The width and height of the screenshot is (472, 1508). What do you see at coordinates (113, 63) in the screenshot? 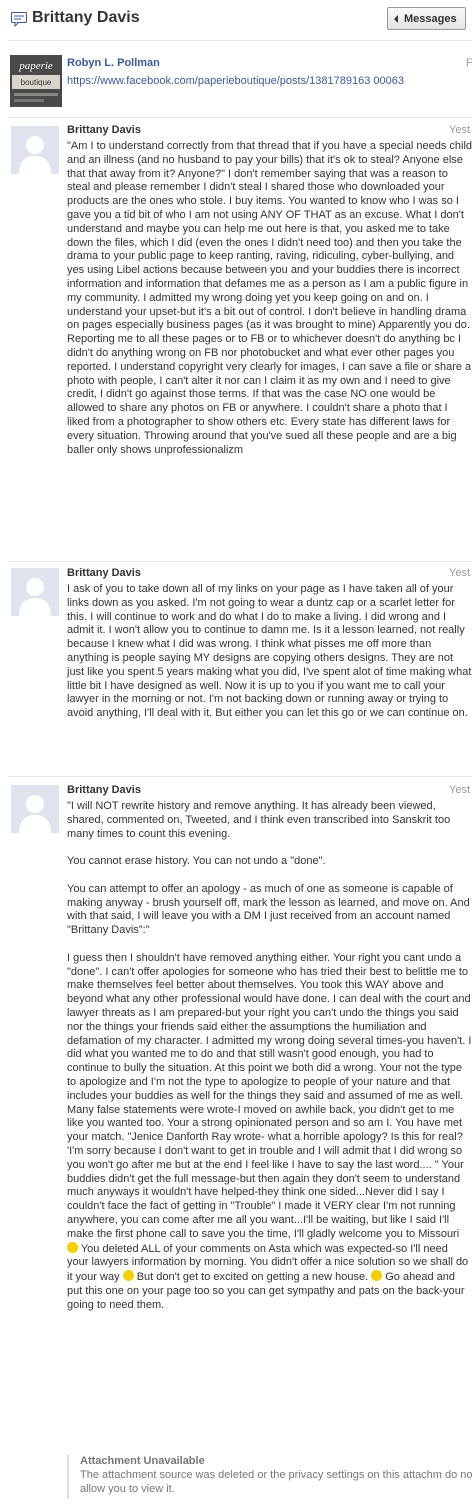
I see `shared-author-name: Robyn L. Pollman` at bounding box center [113, 63].